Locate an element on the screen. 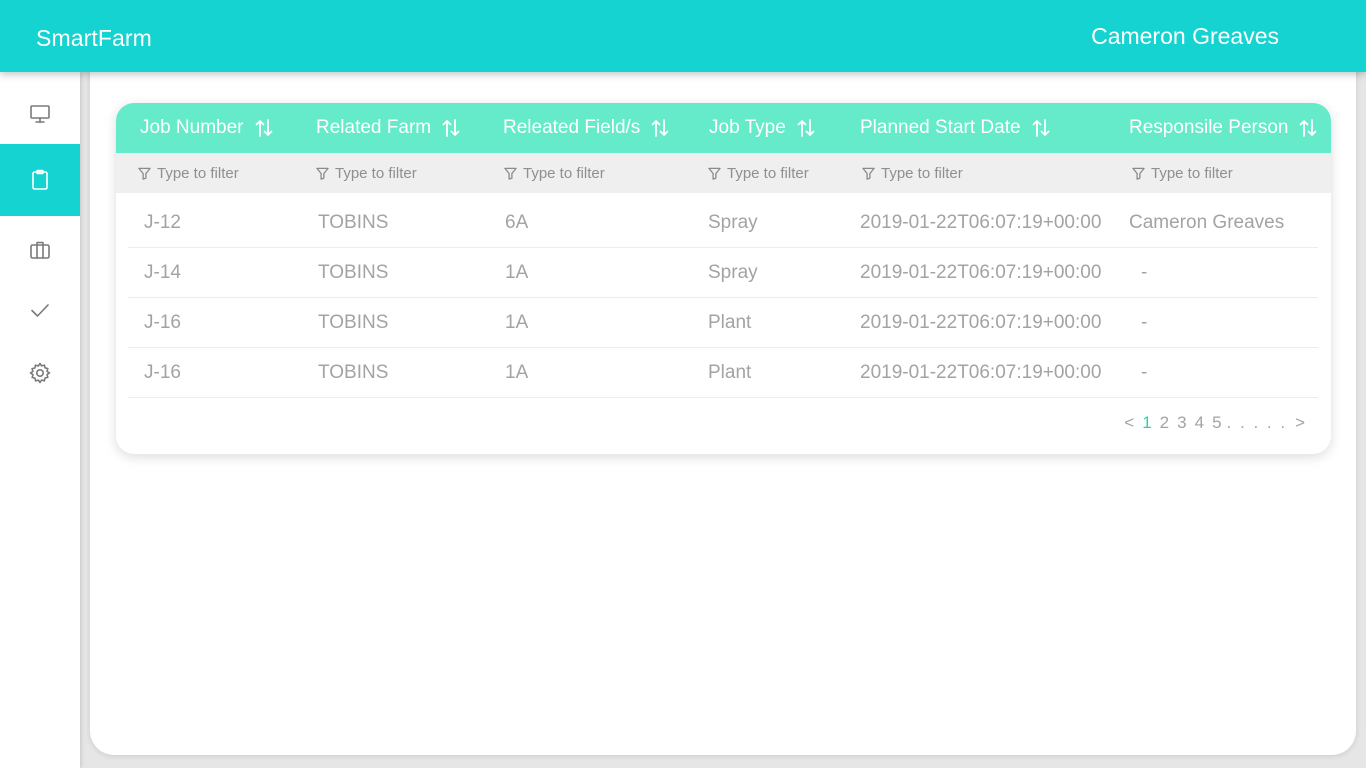 The image size is (1366, 768). gear-icon is located at coordinates (40, 373).